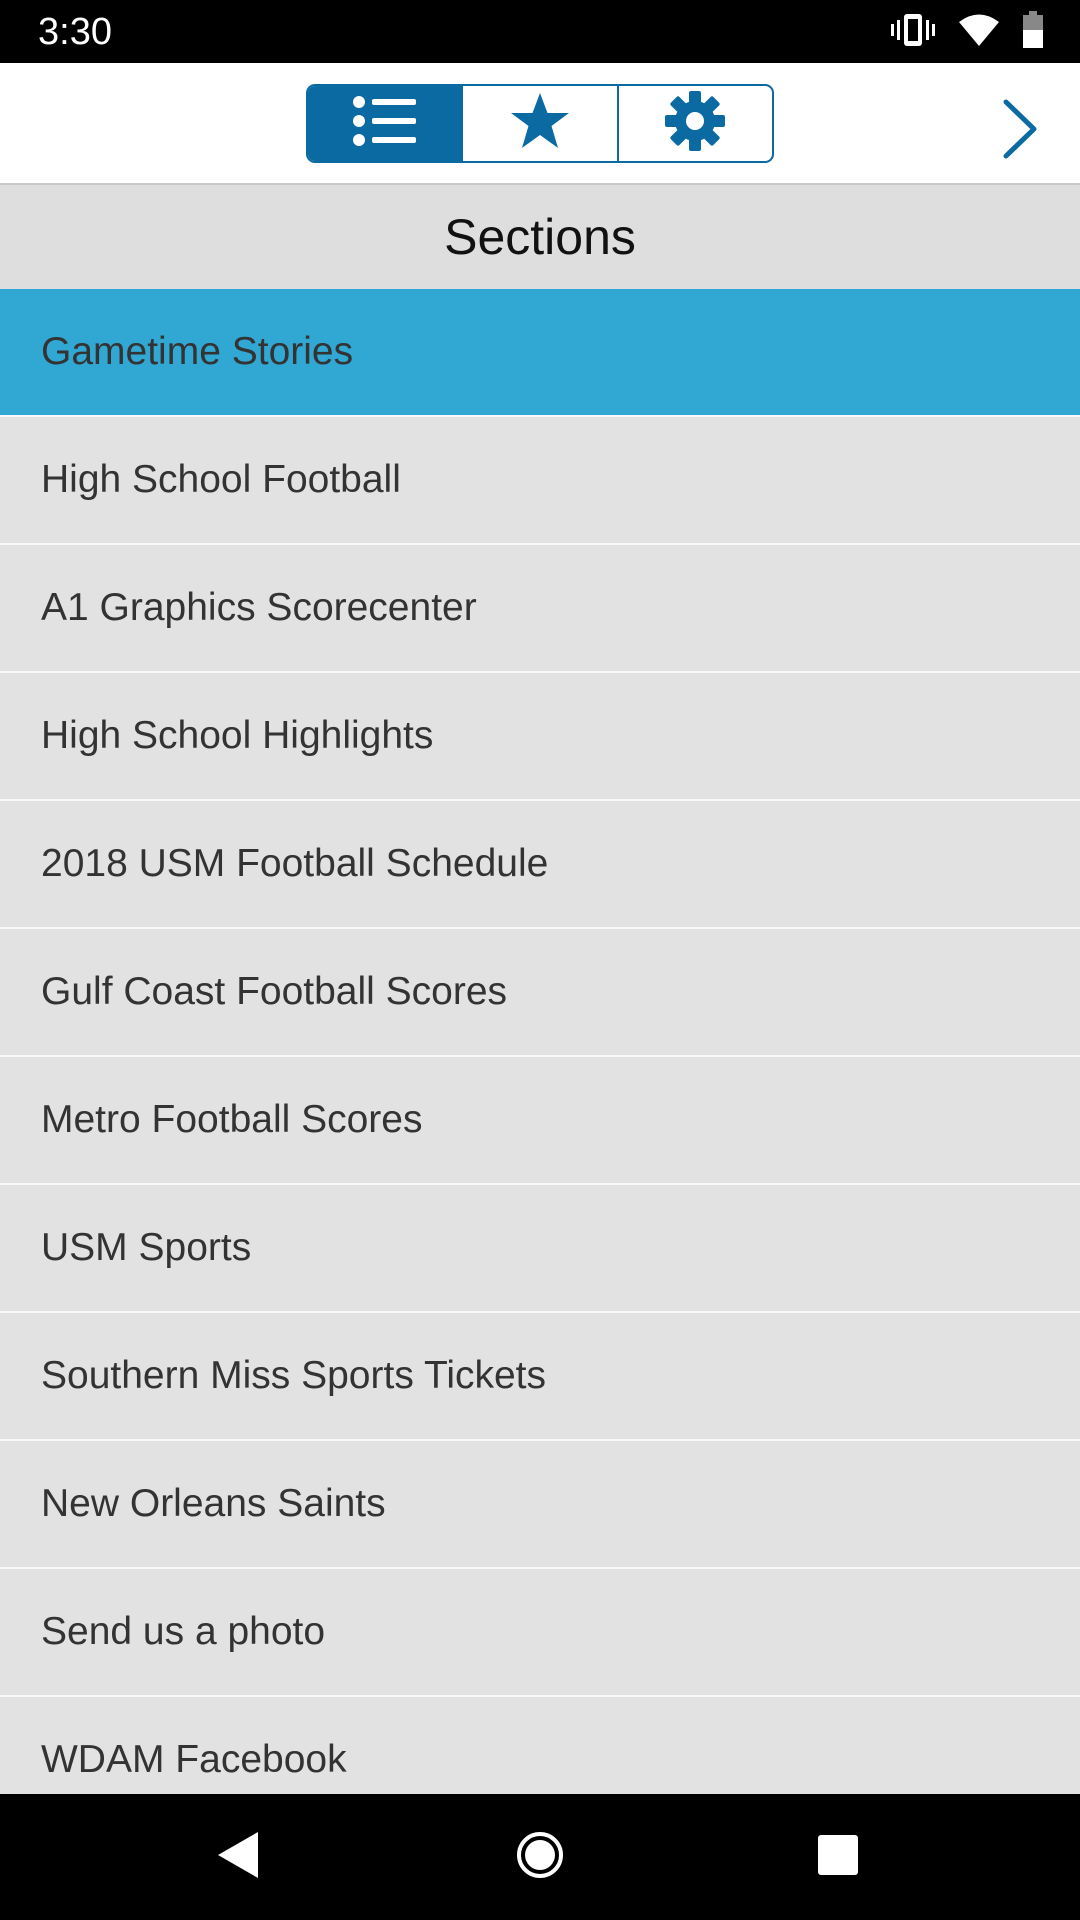 This screenshot has height=1920, width=1080. What do you see at coordinates (294, 1375) in the screenshot?
I see `list-item-label: Southern Miss Sports Tickets` at bounding box center [294, 1375].